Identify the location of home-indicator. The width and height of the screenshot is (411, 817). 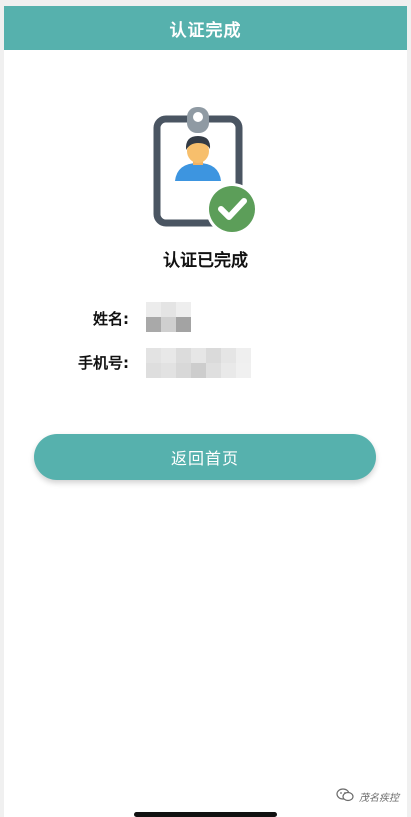
(205, 814).